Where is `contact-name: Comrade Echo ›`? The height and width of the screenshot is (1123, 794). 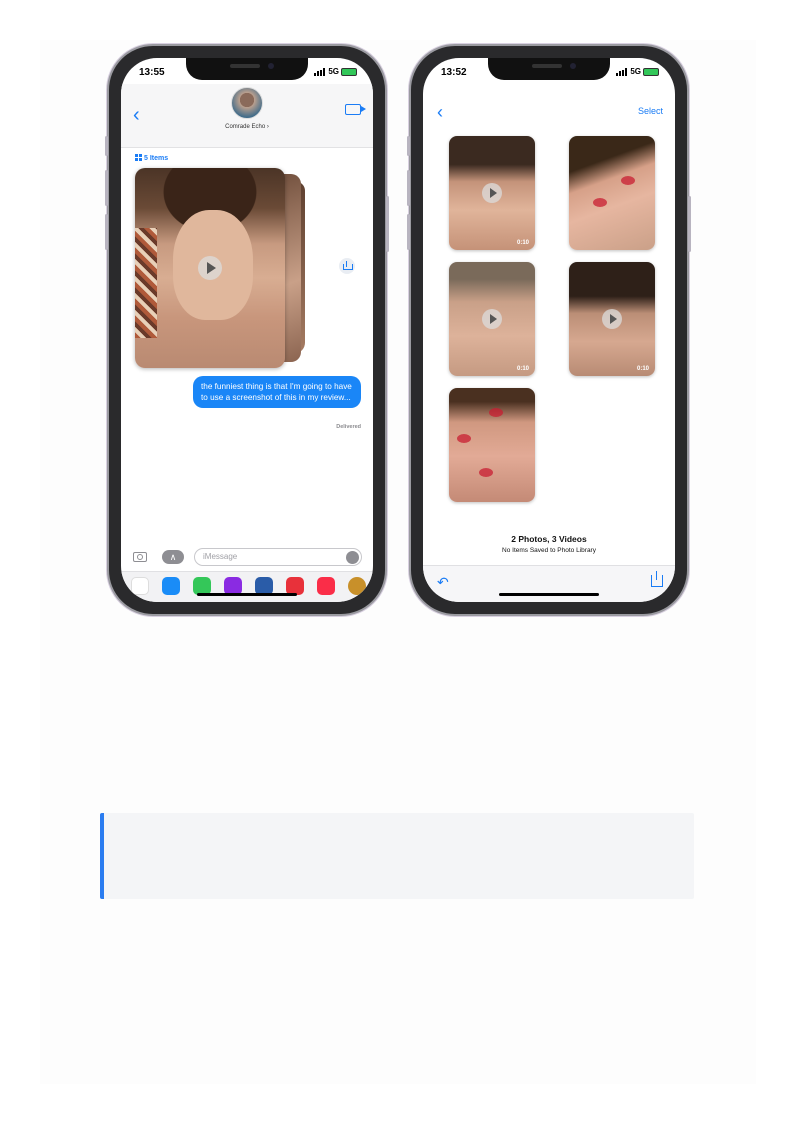 contact-name: Comrade Echo › is located at coordinates (247, 127).